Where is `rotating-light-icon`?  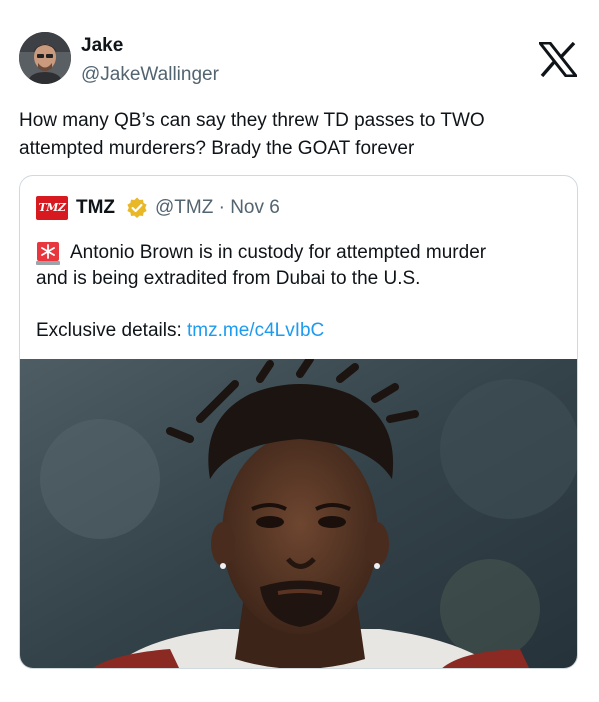
rotating-light-icon is located at coordinates (48, 253).